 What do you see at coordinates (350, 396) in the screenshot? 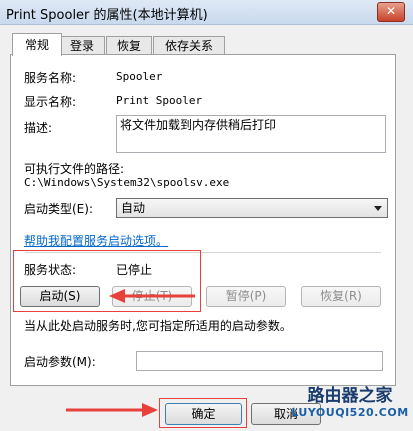
I see `watermark-title: 路由器之家` at bounding box center [350, 396].